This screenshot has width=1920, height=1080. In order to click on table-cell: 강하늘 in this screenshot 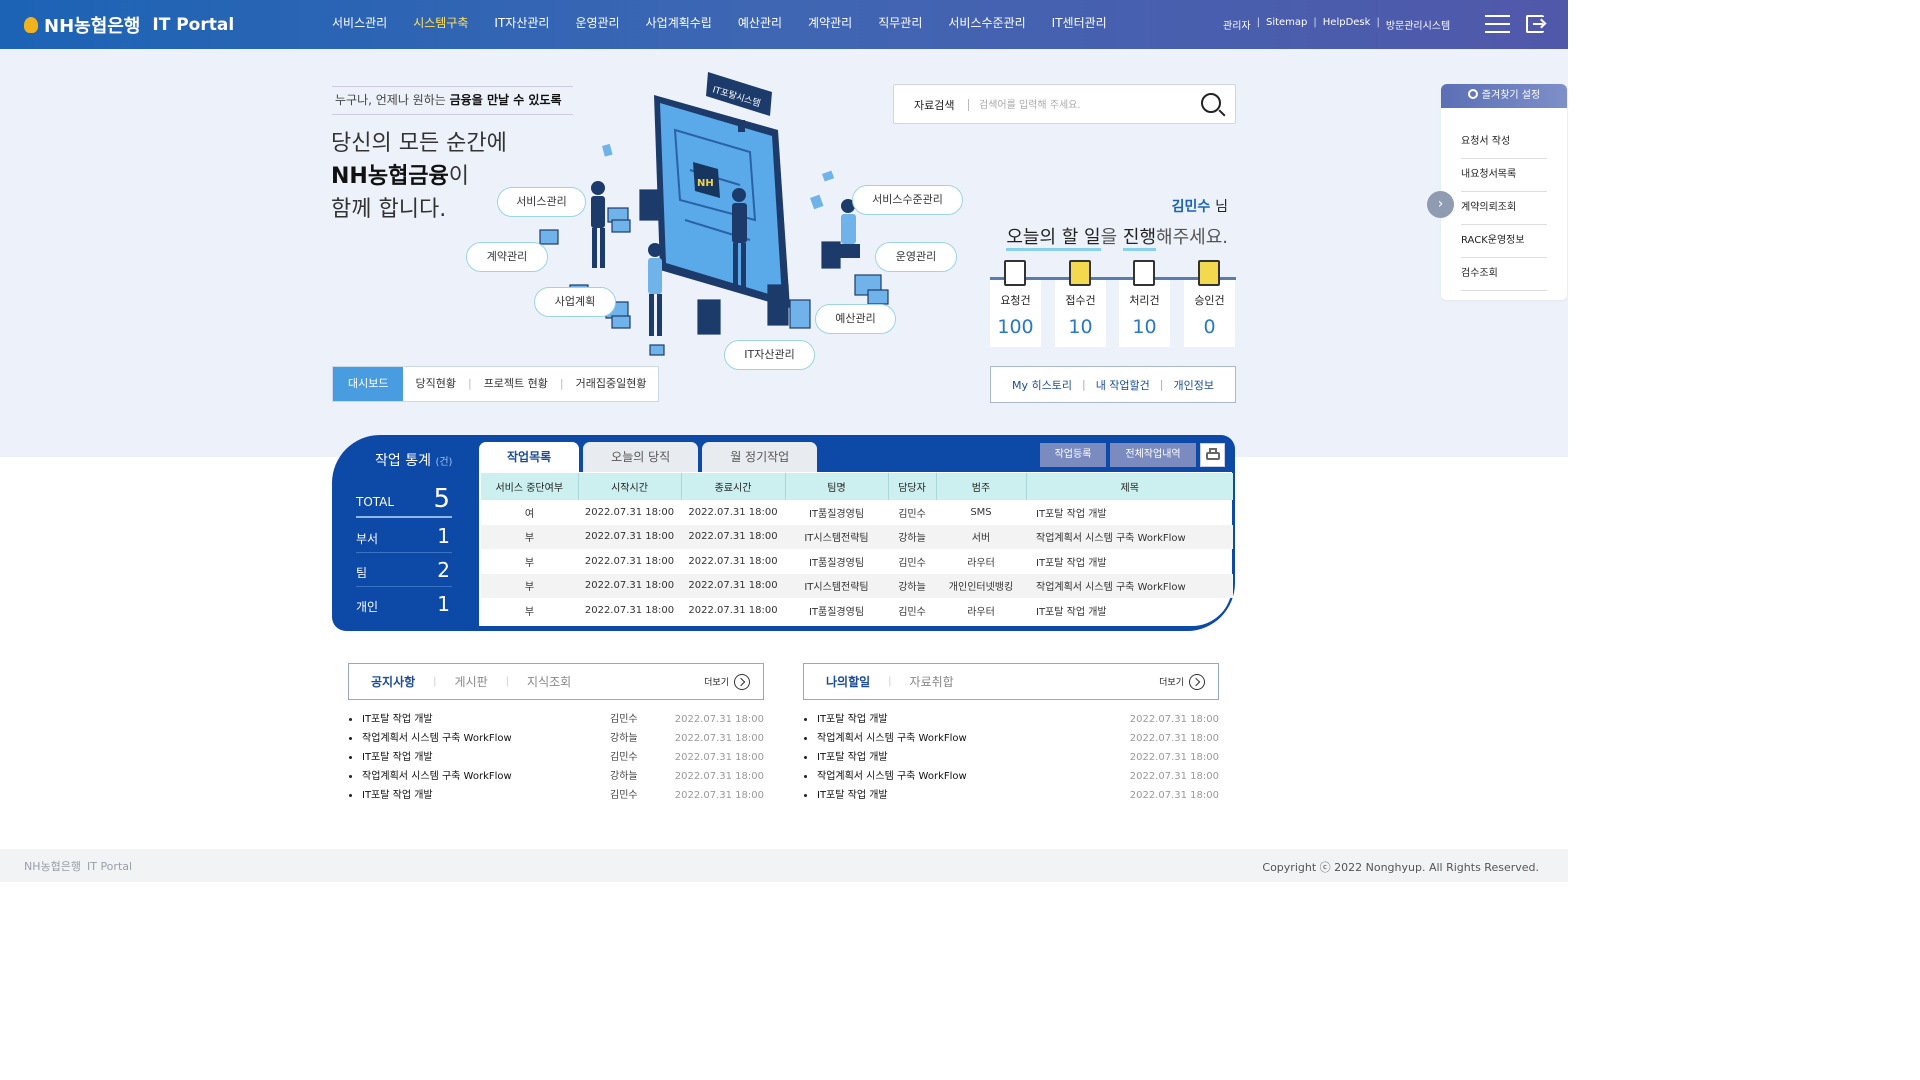, I will do `click(912, 536)`.